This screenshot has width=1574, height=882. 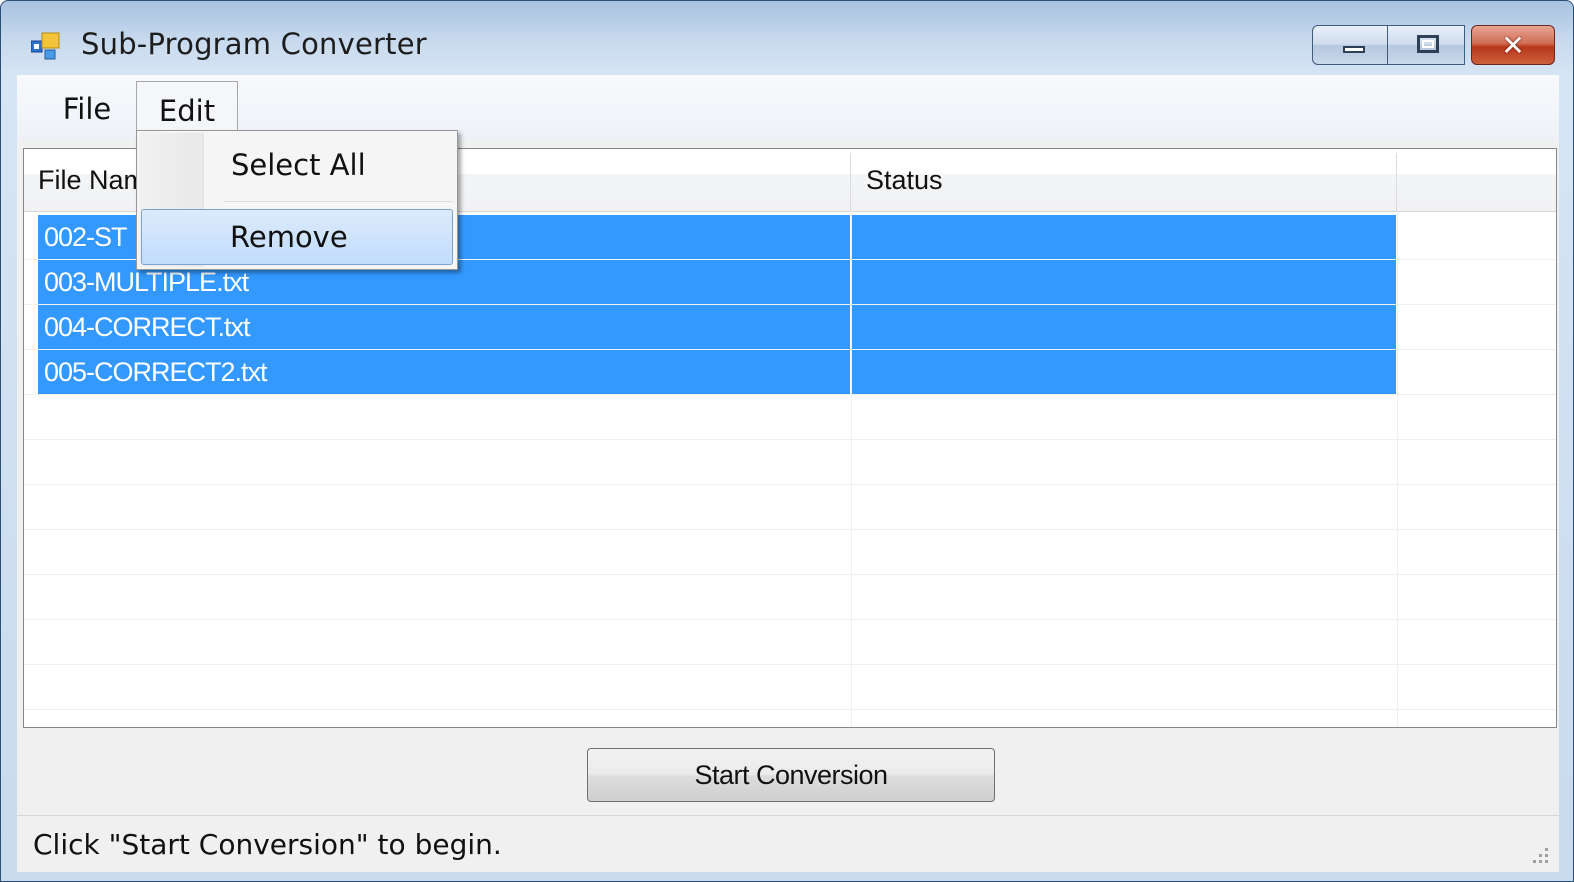 I want to click on edit-menu-dropdown: Select All Remove, so click(x=297, y=200).